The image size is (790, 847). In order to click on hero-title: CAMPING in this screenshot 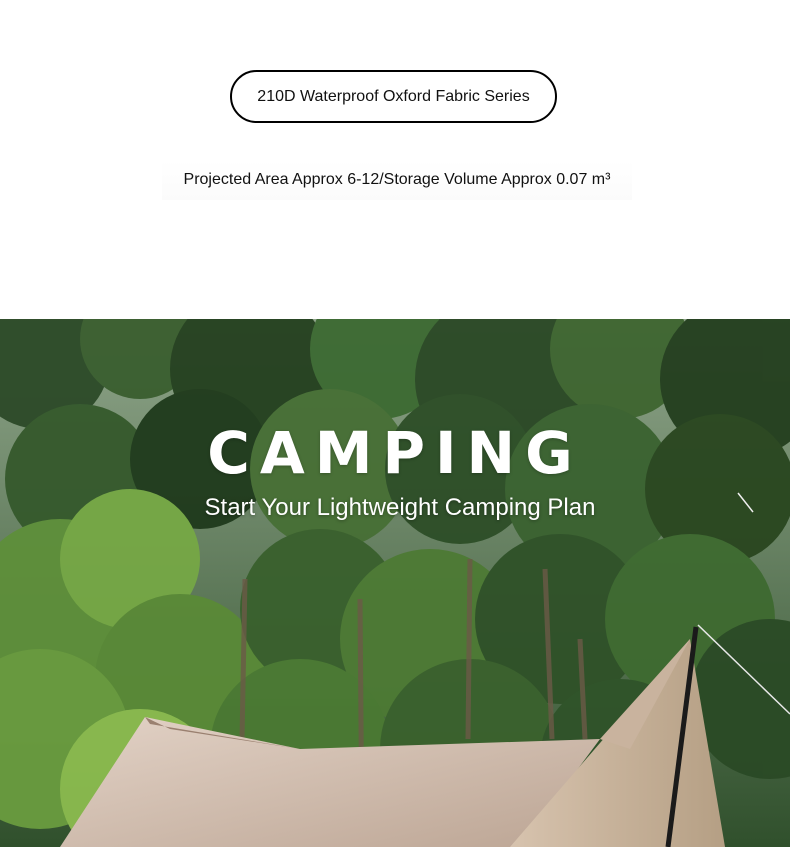, I will do `click(395, 453)`.